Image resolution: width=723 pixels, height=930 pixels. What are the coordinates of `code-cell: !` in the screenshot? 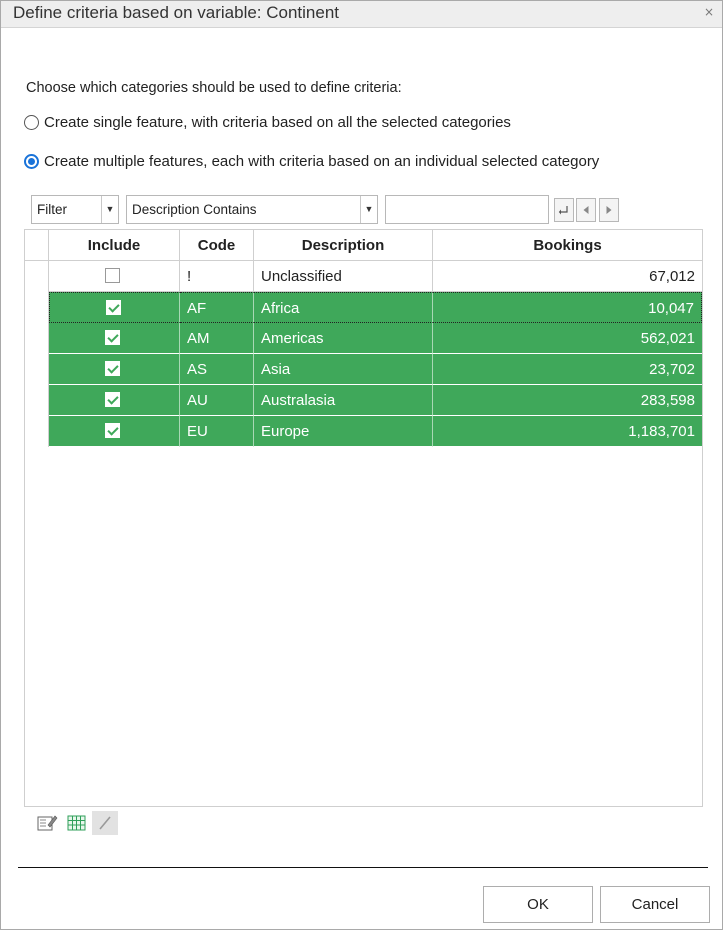 It's located at (217, 276).